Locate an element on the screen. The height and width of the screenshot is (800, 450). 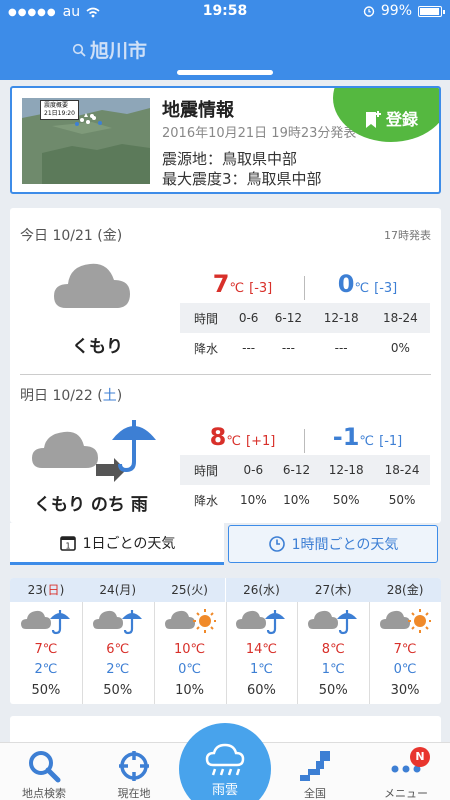
weekly-date-num: 26 is located at coordinates (251, 590).